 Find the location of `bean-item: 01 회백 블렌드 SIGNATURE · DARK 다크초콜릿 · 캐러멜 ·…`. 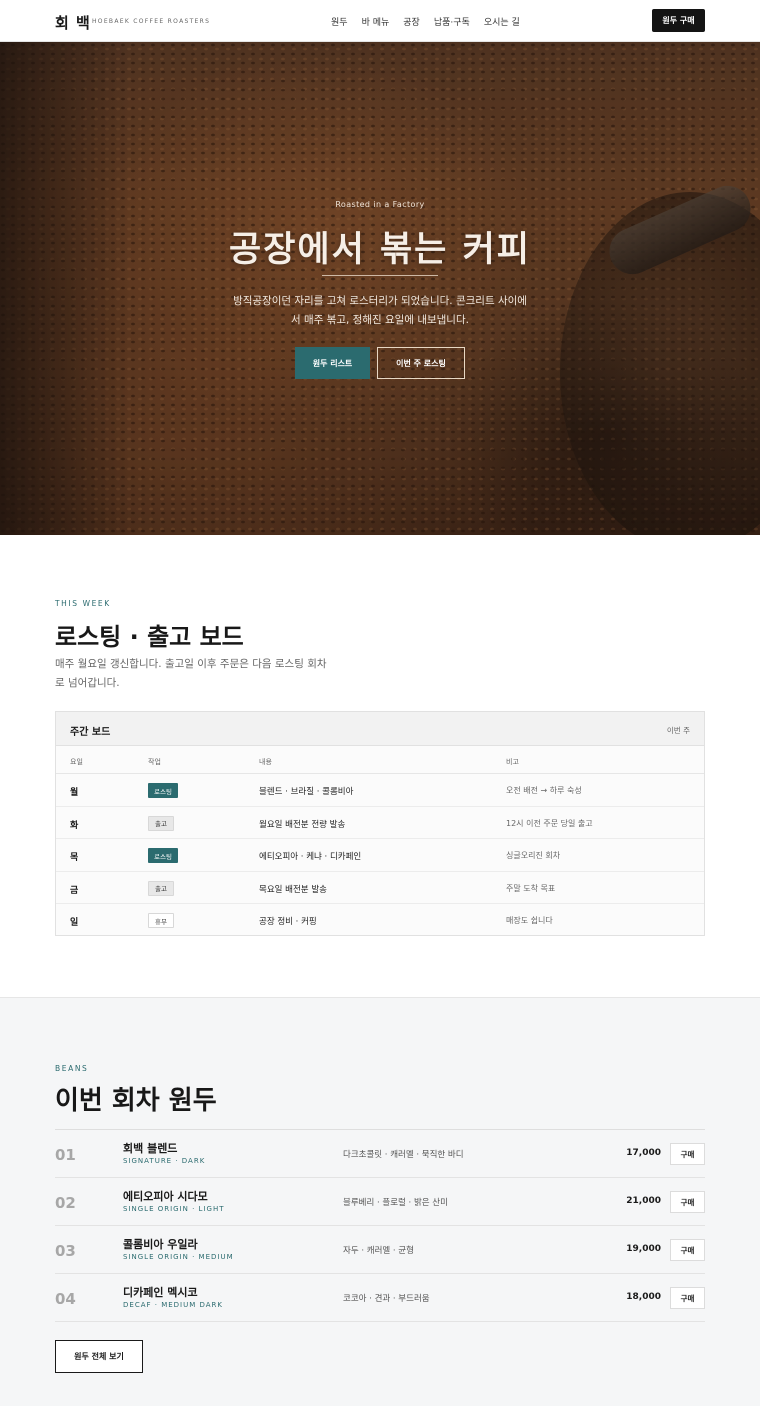

bean-item: 01 회백 블렌드 SIGNATURE · DARK 다크초콜릿 · 캐러멜 ·… is located at coordinates (380, 1154).